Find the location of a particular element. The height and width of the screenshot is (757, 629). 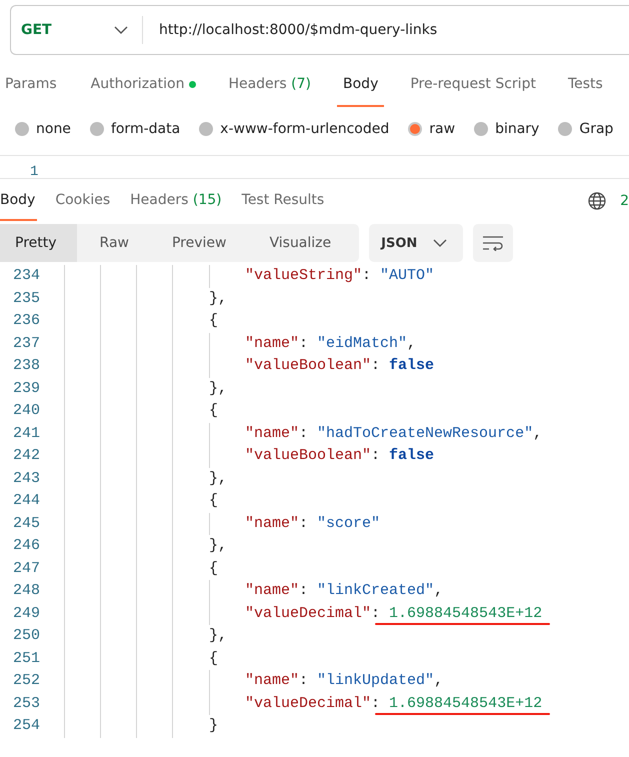

radio-label: none is located at coordinates (53, 129).